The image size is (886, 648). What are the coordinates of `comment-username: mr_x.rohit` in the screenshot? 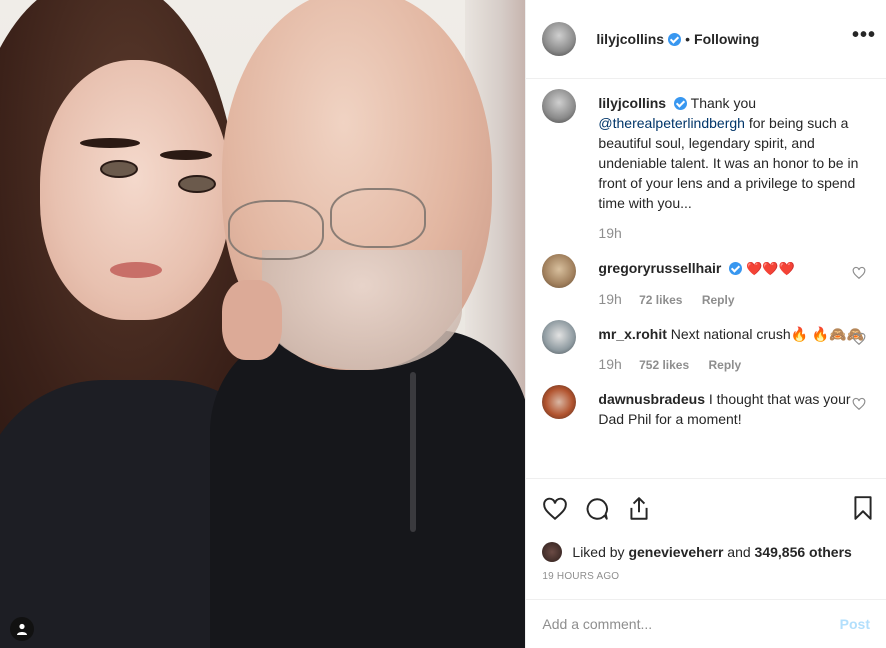 It's located at (632, 334).